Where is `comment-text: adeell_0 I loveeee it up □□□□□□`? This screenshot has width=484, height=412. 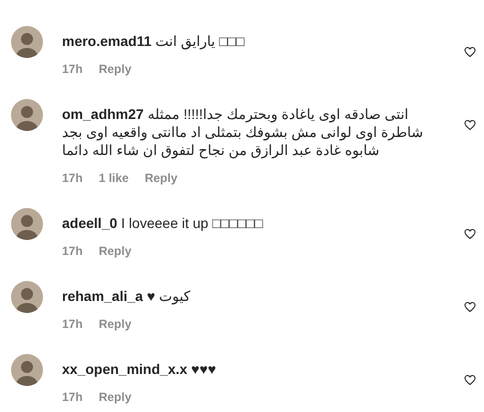 comment-text: adeell_0 I loveeee it up □□□□□□ is located at coordinates (163, 223).